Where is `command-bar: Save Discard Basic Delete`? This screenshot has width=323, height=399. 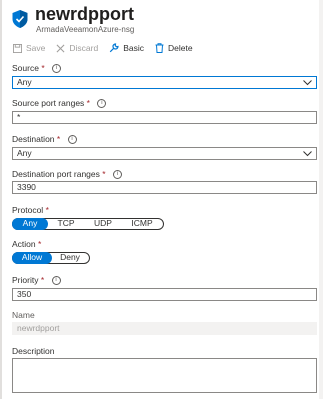 command-bar: Save Discard Basic Delete is located at coordinates (108, 48).